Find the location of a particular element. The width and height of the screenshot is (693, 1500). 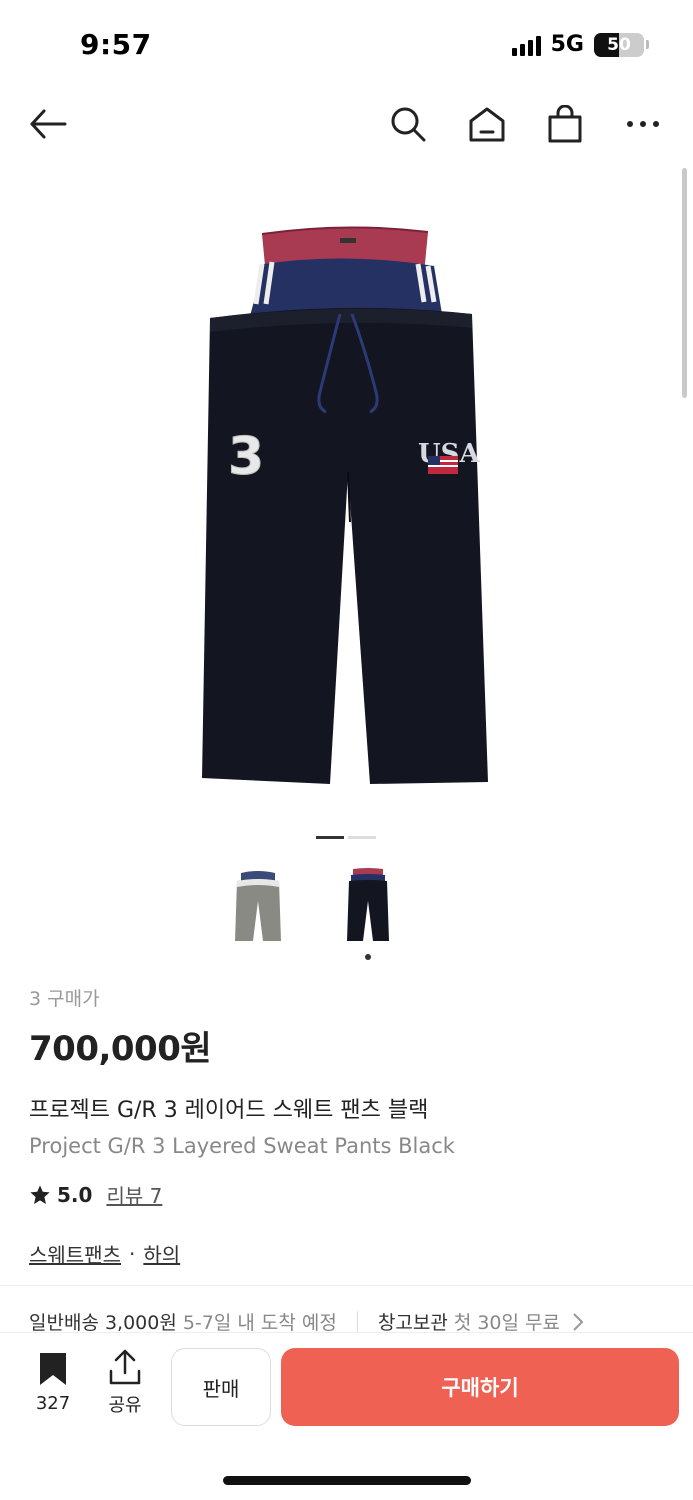

bottom-action-bar: 327 공유 판매 구매하기 is located at coordinates (346, 1392).